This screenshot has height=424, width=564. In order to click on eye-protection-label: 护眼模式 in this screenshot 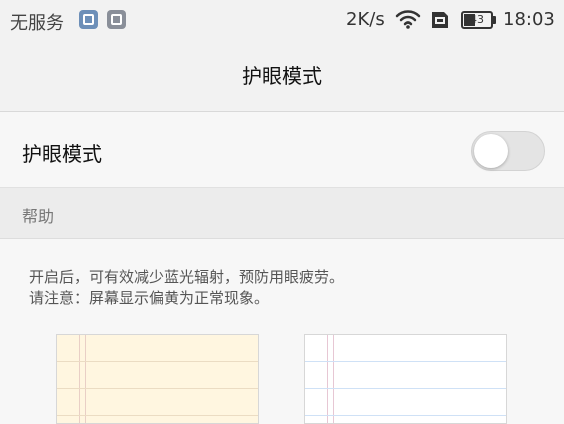, I will do `click(62, 154)`.